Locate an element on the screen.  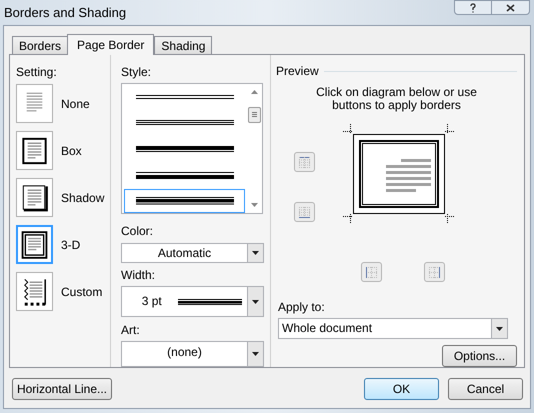
setting-option-label: Box is located at coordinates (71, 151).